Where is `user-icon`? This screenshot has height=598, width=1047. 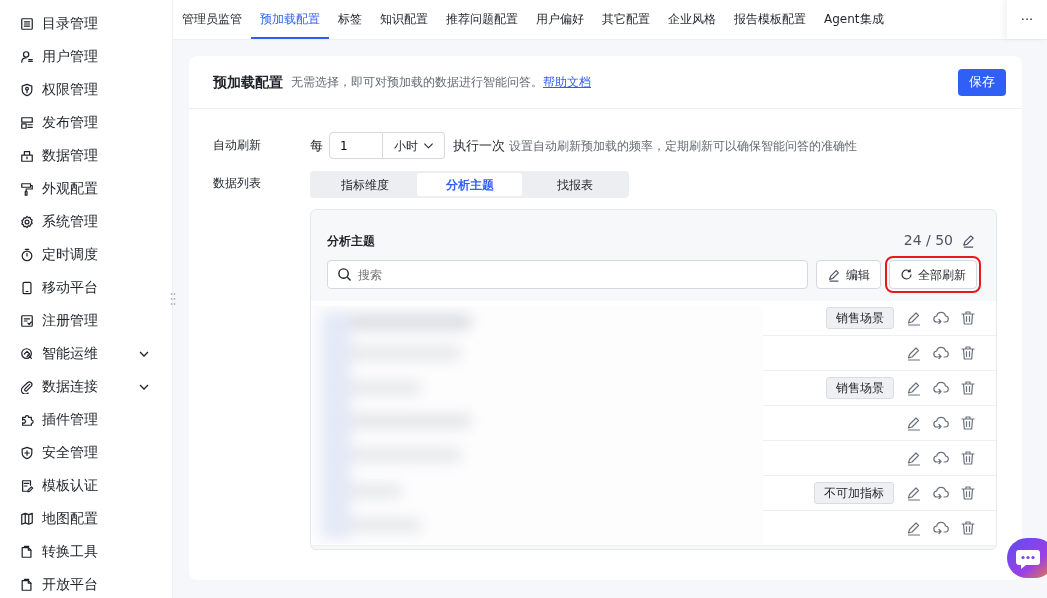 user-icon is located at coordinates (27, 56).